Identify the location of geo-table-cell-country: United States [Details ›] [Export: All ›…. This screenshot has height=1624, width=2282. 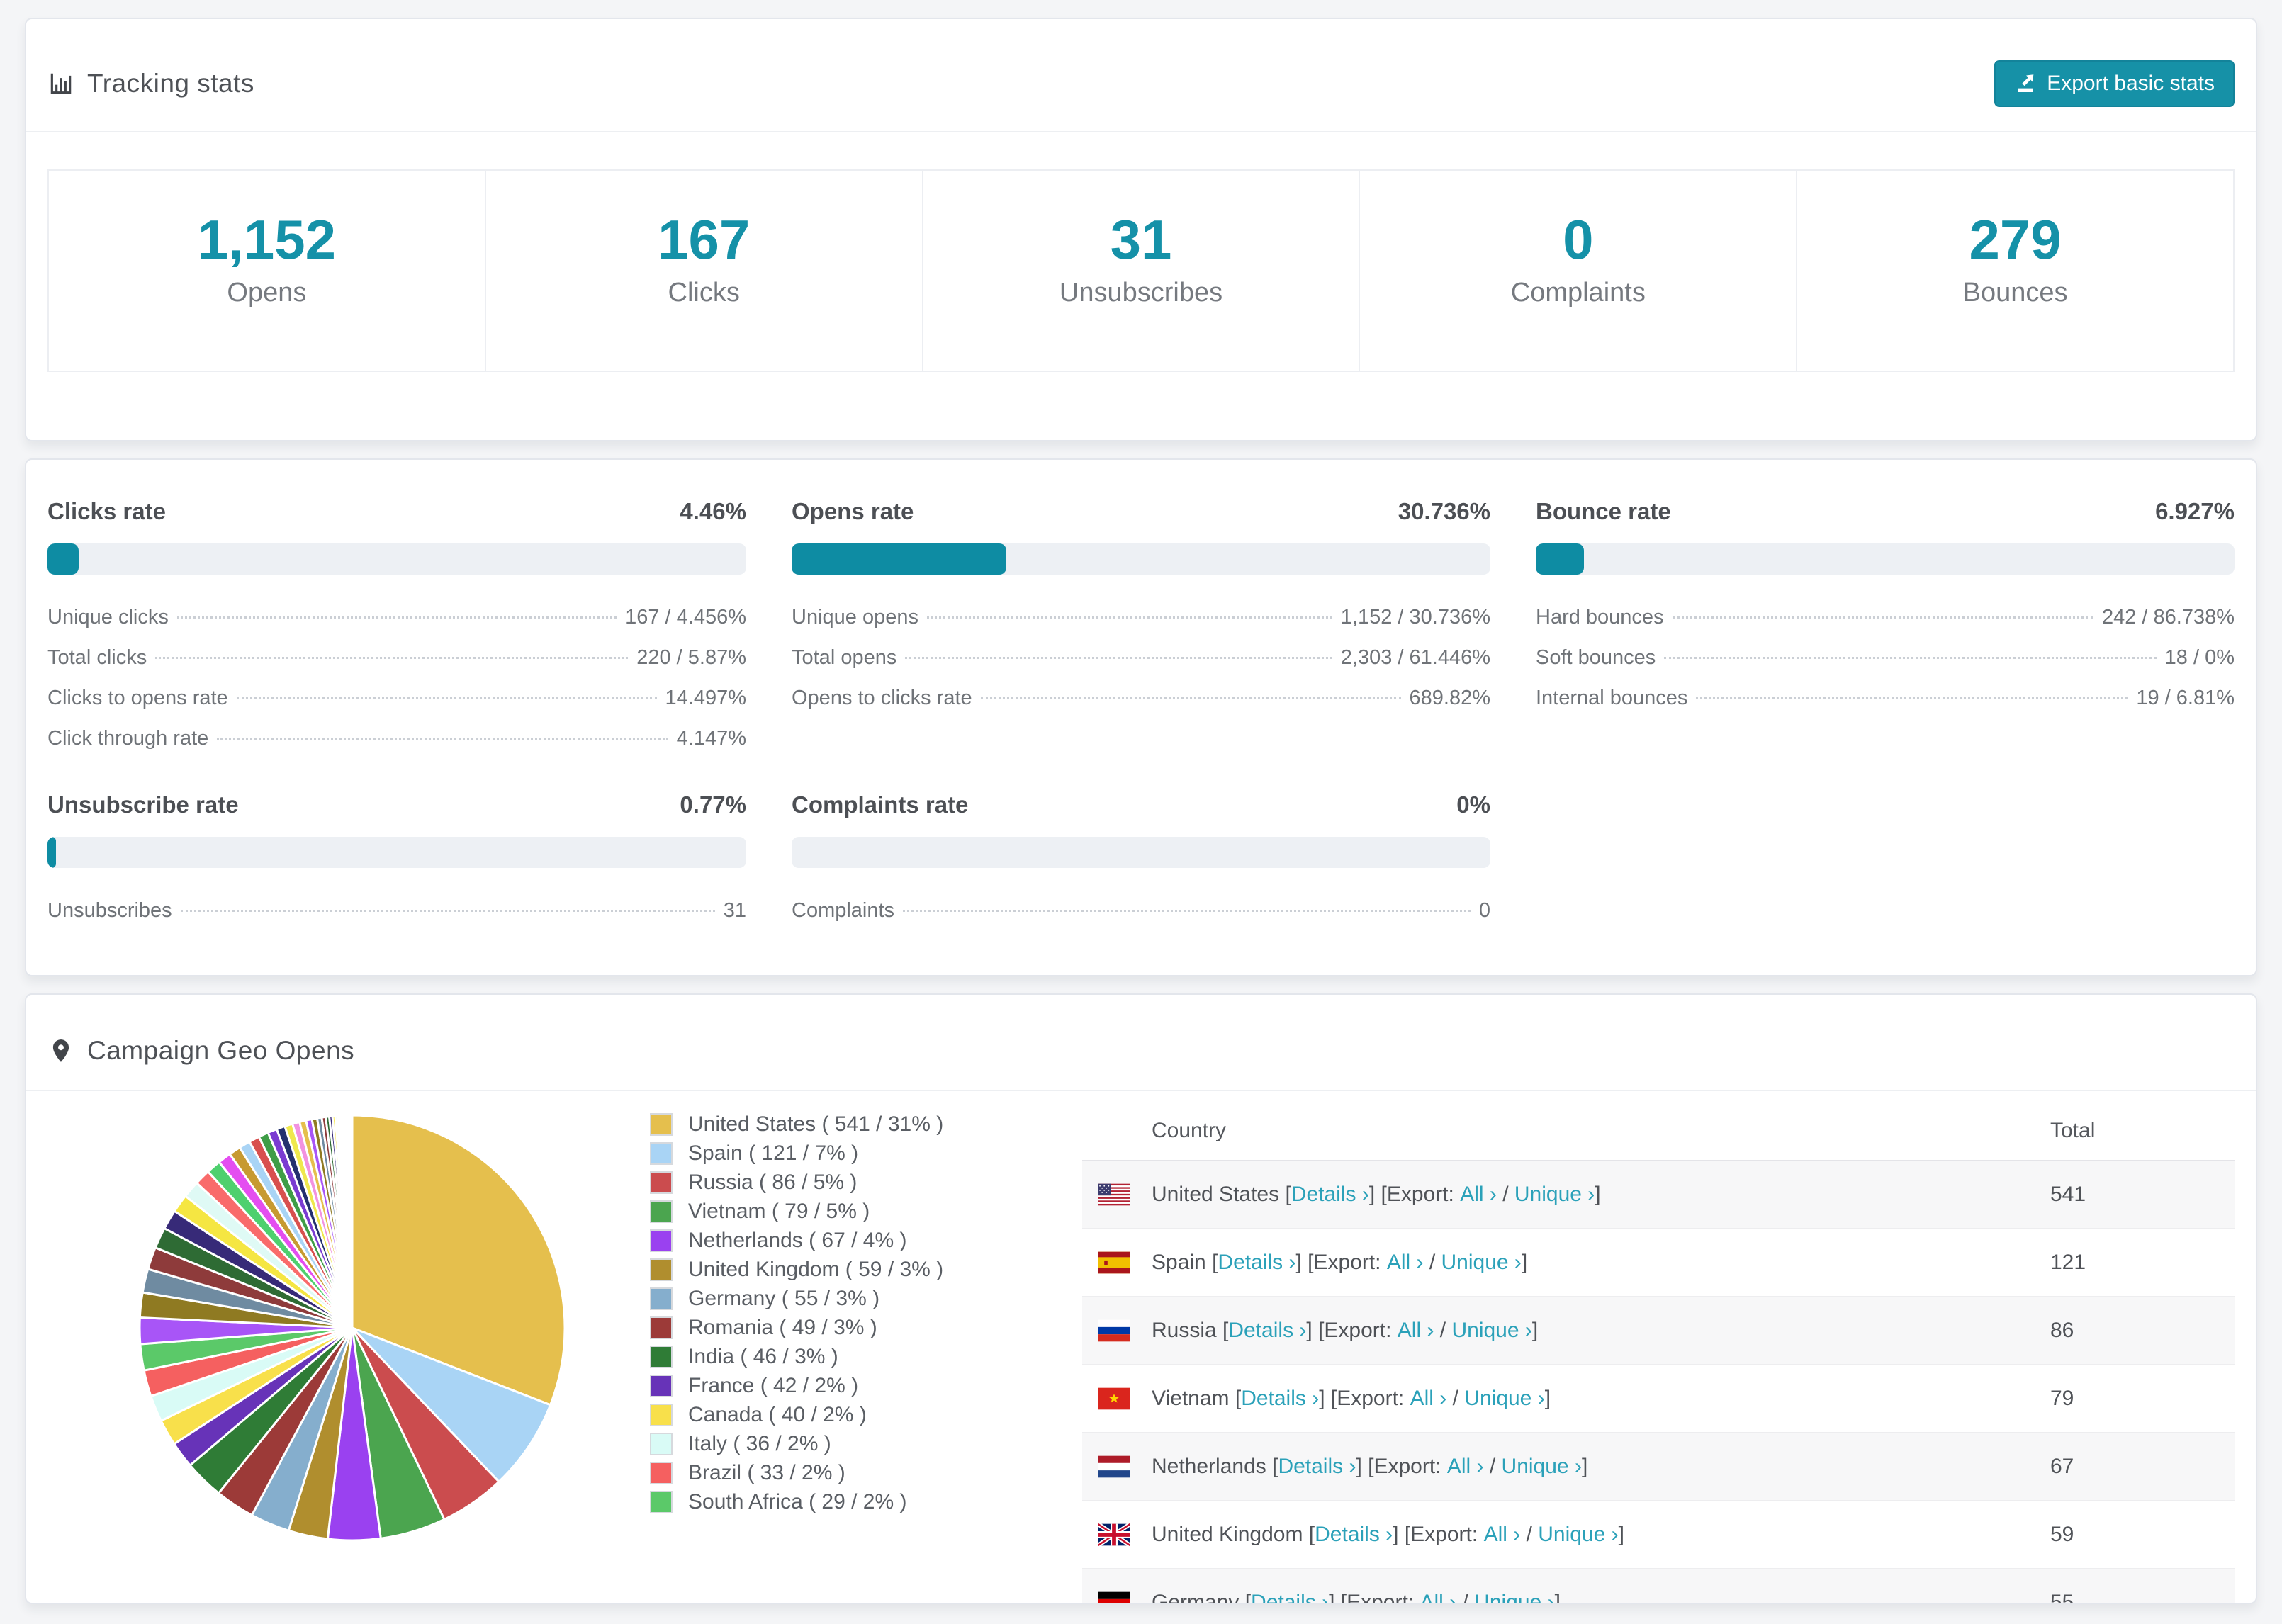
(1566, 1195).